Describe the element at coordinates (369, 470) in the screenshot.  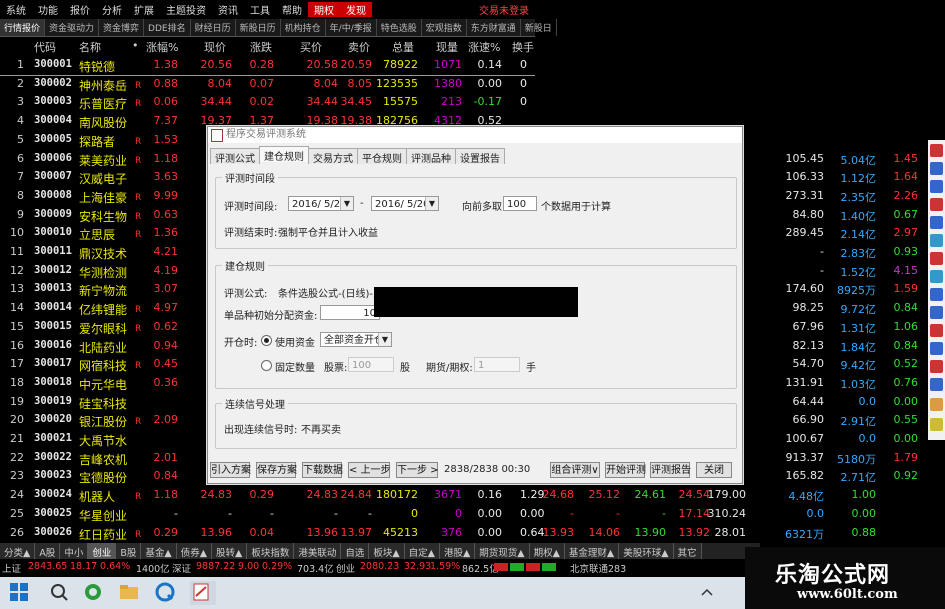
I see `prev-step-button: < 上一步` at that location.